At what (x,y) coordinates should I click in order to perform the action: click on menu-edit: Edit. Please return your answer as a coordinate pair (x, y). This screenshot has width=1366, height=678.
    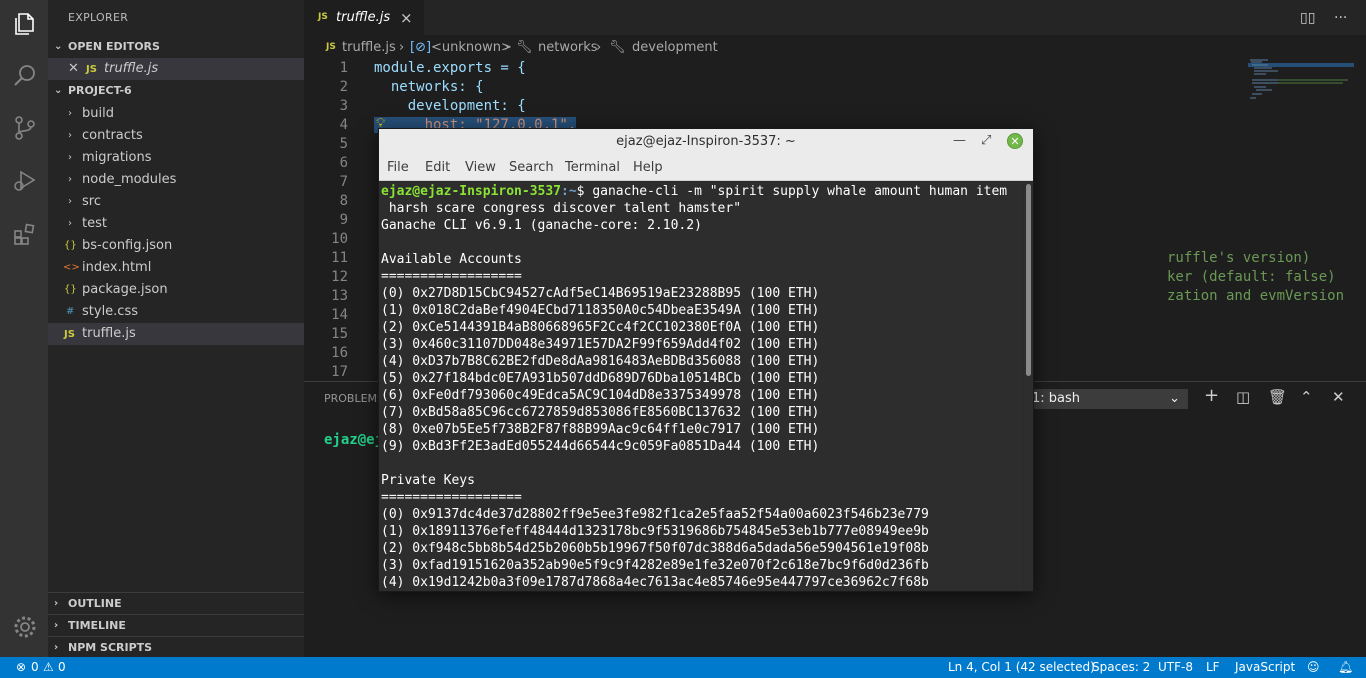
    Looking at the image, I should click on (437, 167).